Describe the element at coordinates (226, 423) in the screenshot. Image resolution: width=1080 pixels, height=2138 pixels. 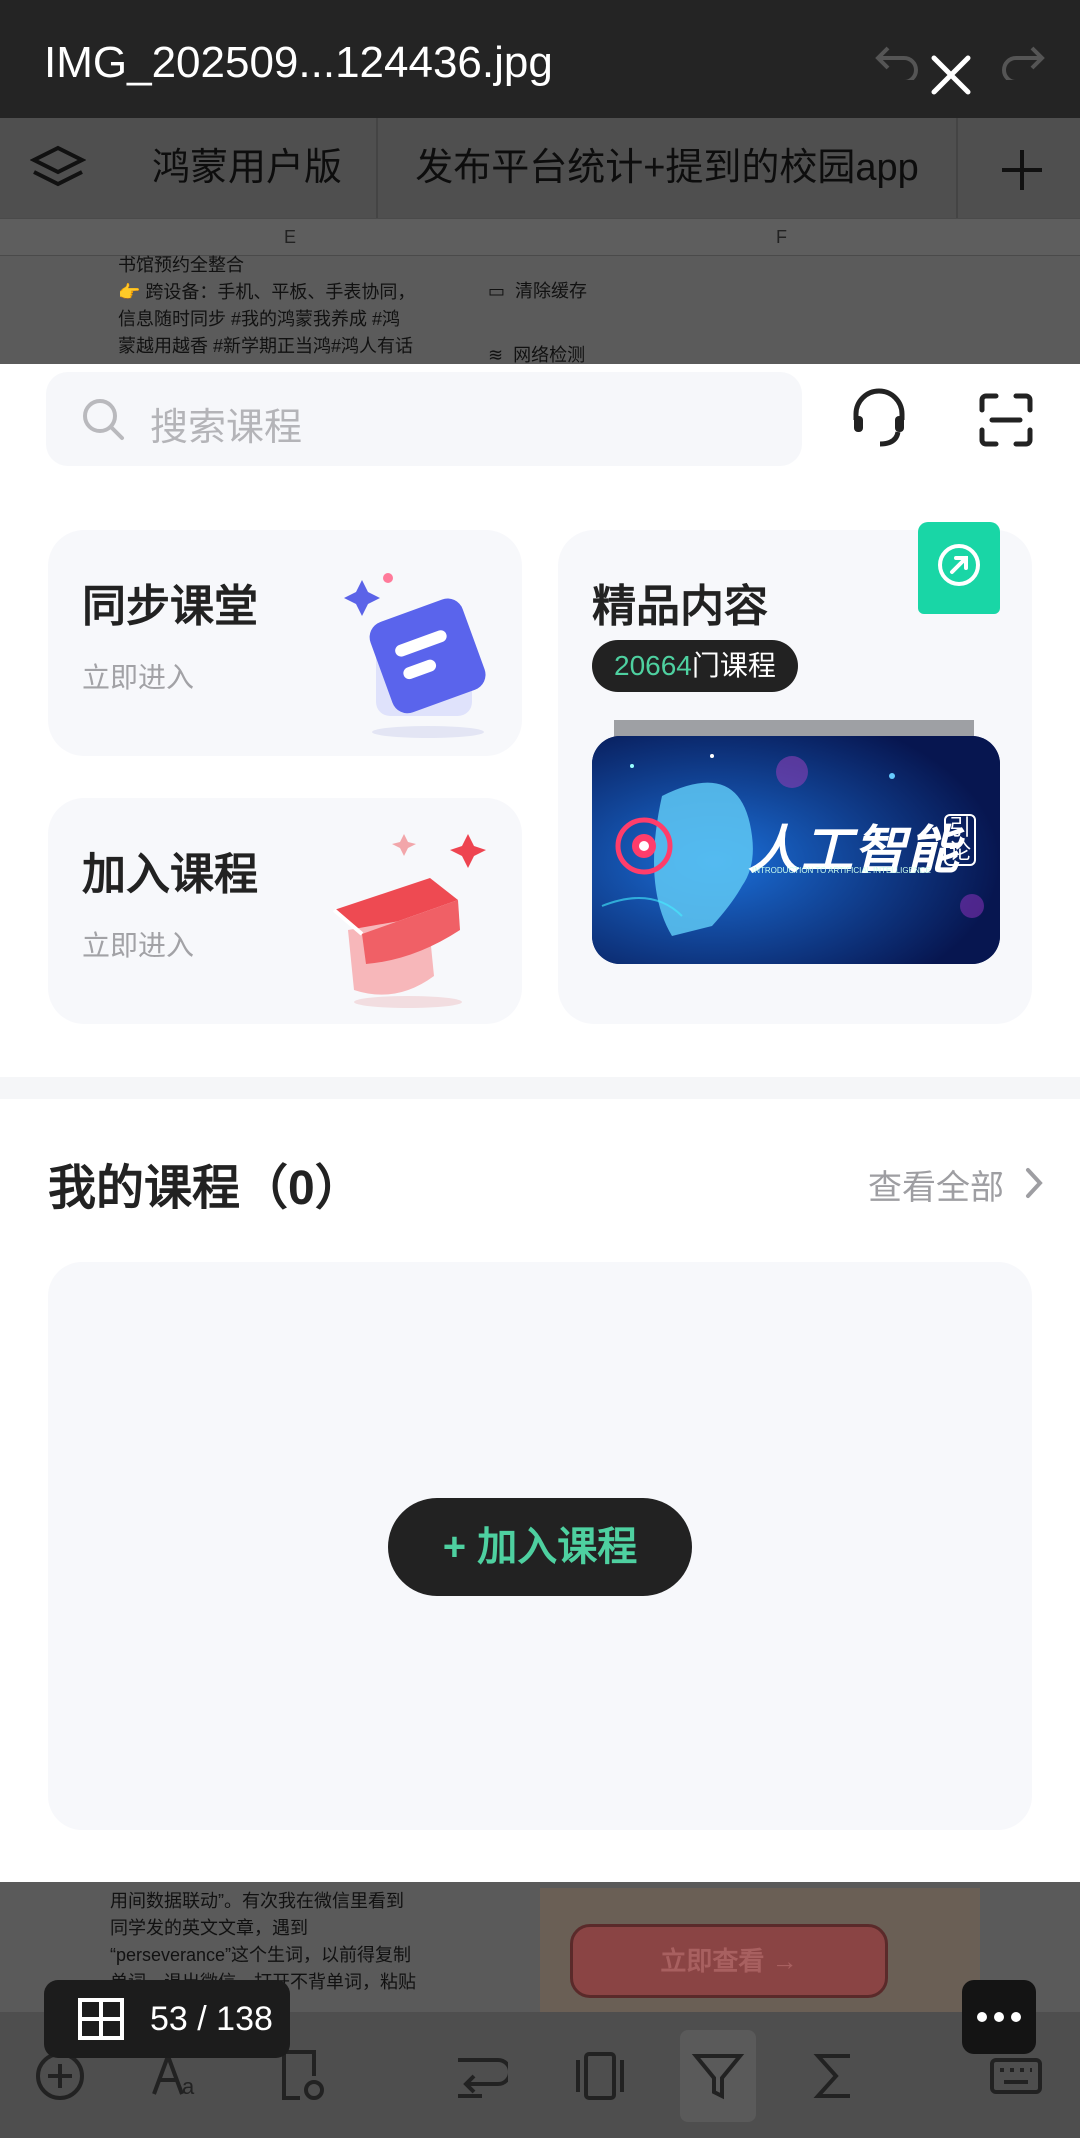
I see `search-input: 搜索课程` at that location.